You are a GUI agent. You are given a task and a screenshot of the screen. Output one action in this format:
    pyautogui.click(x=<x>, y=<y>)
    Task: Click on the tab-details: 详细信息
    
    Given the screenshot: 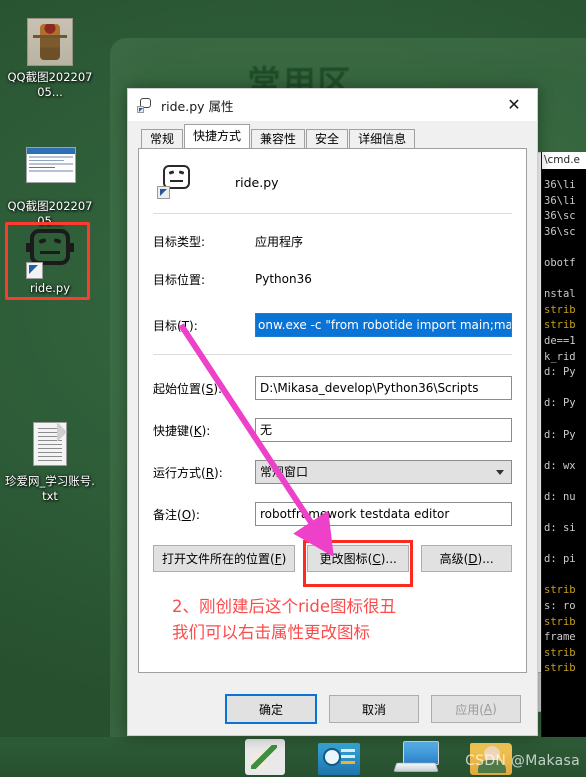 What is the action you would take?
    pyautogui.click(x=382, y=138)
    